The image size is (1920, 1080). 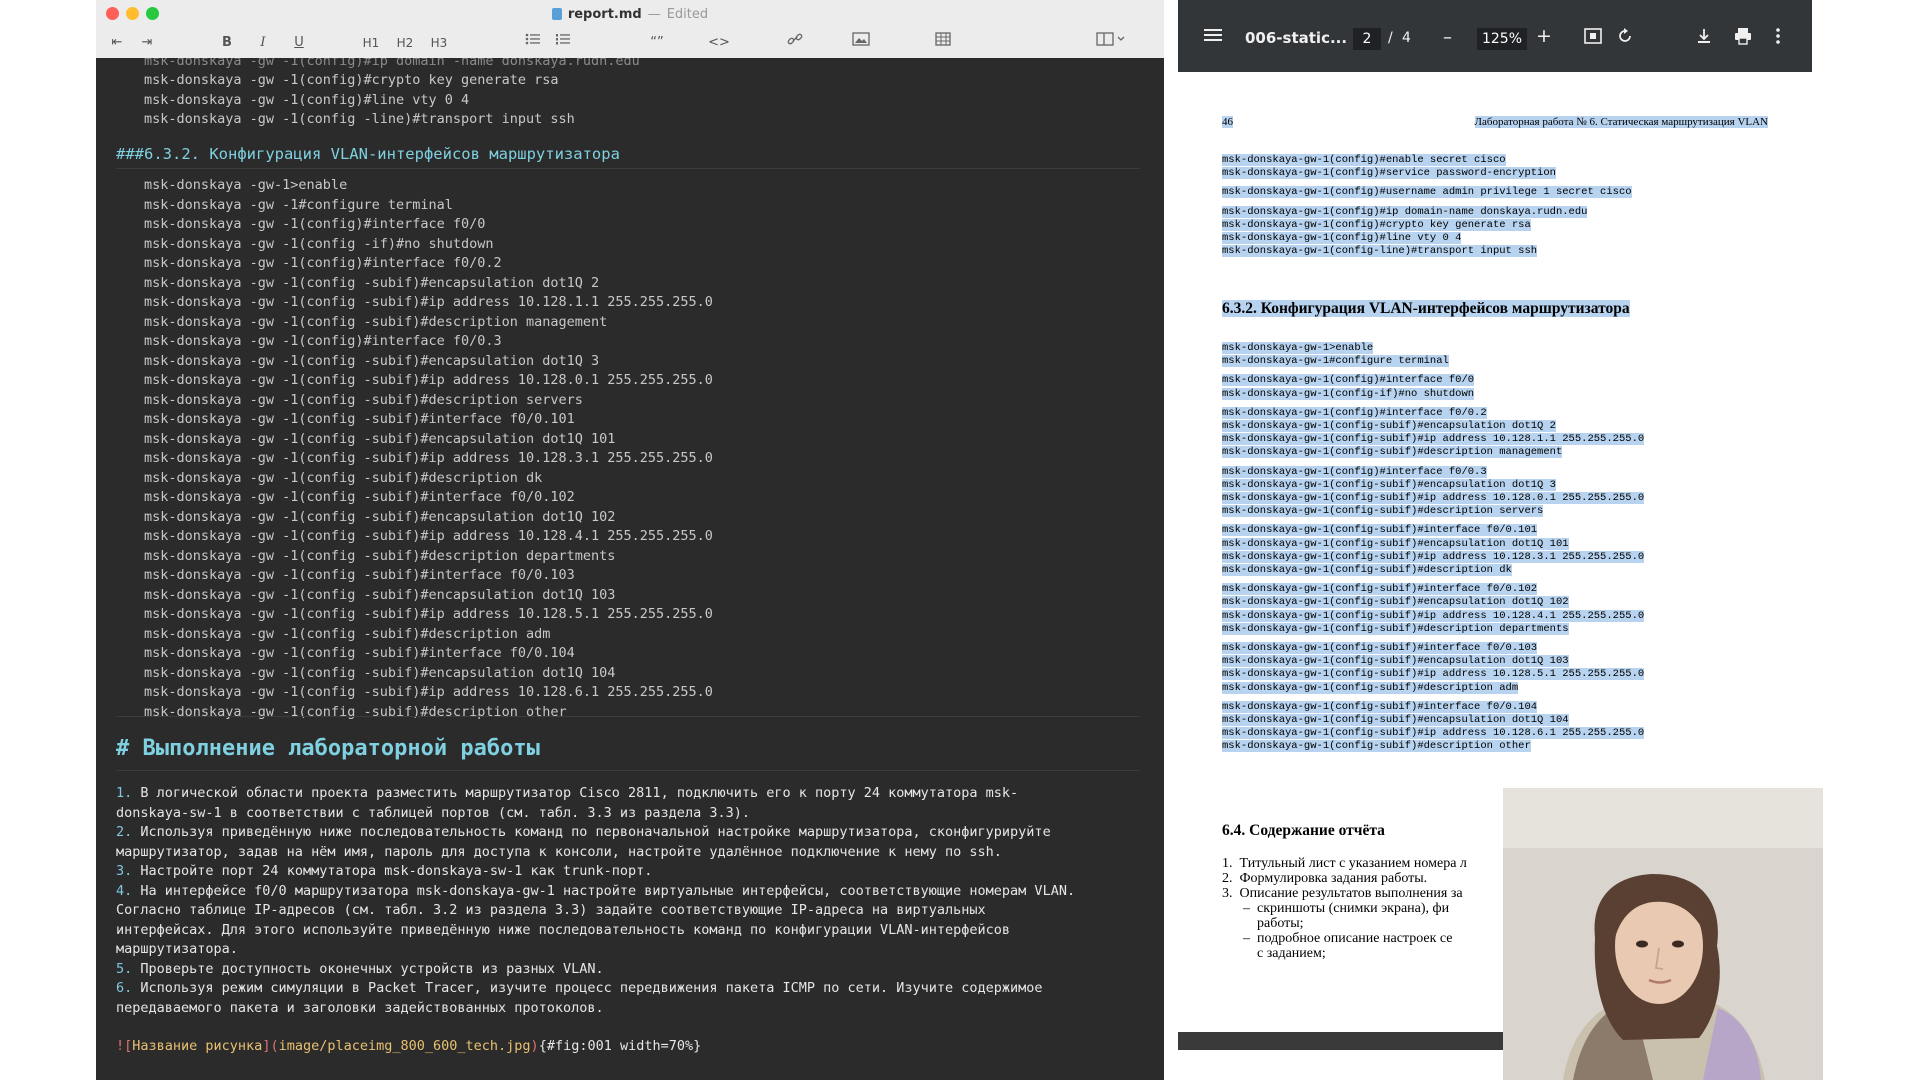 I want to click on table-icon, so click(x=943, y=43).